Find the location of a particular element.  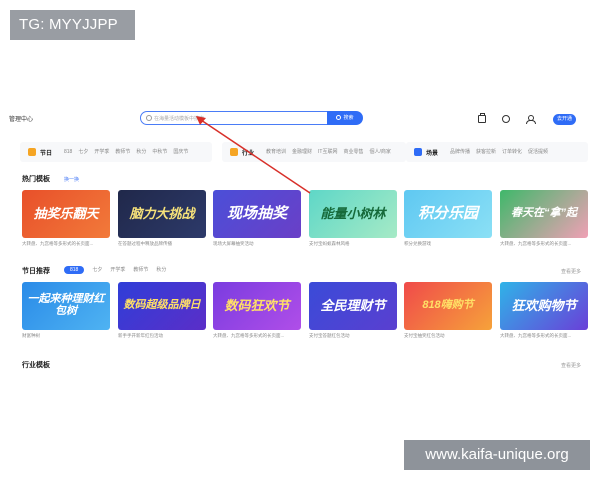

industry-section-title: 行业模板 is located at coordinates (36, 365).